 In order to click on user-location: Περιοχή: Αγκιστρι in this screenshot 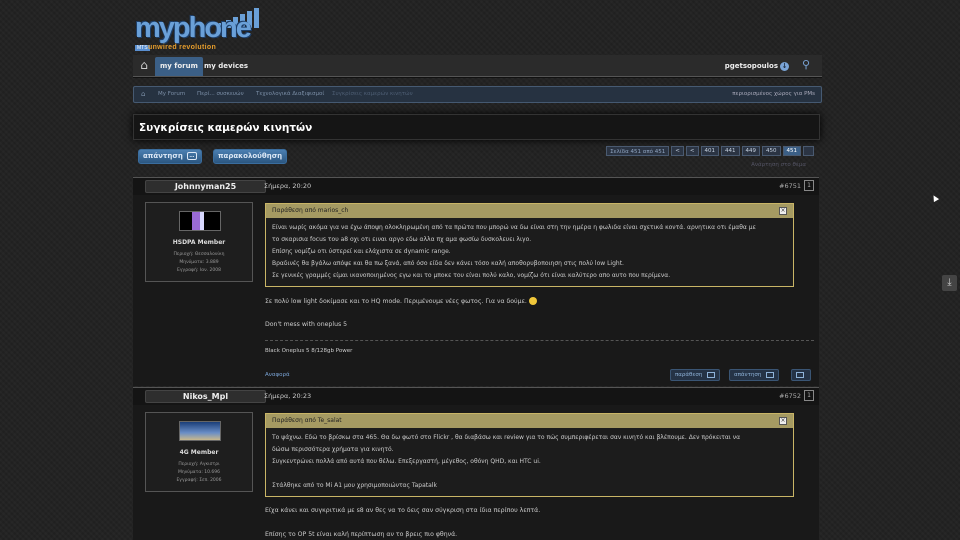, I will do `click(199, 464)`.